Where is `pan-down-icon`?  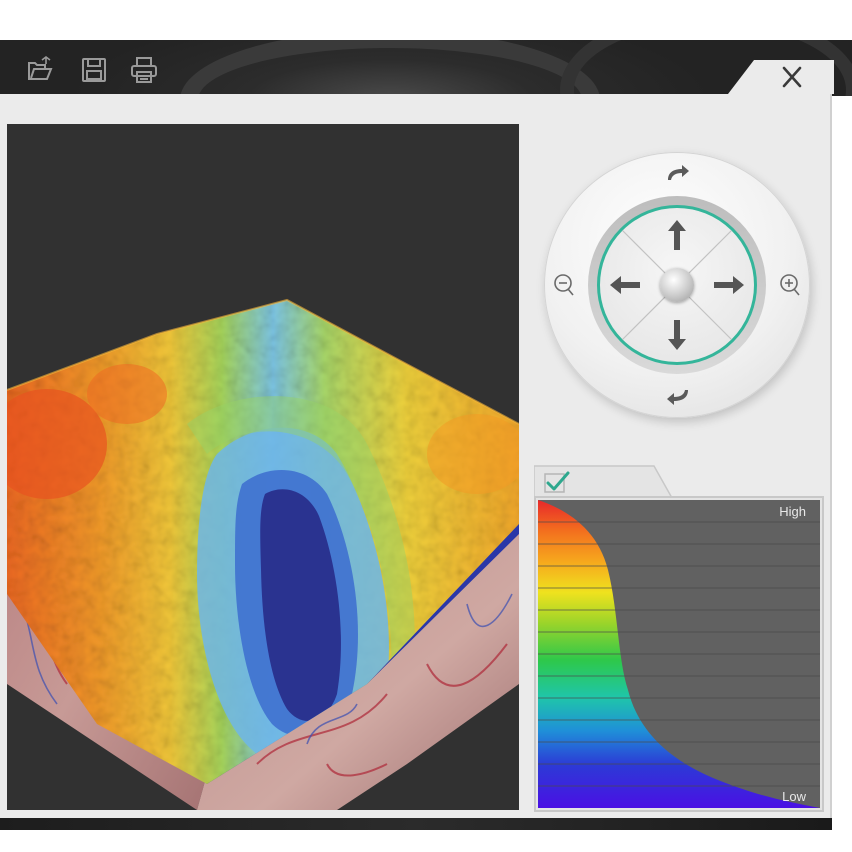 pan-down-icon is located at coordinates (677, 337).